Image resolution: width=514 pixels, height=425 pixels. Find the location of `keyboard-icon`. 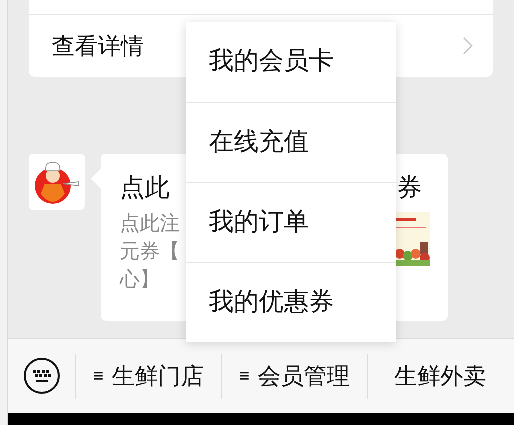

keyboard-icon is located at coordinates (41, 376).